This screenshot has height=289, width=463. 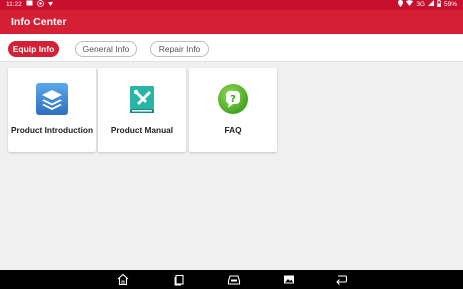 What do you see at coordinates (401, 5) in the screenshot?
I see `location-icon` at bounding box center [401, 5].